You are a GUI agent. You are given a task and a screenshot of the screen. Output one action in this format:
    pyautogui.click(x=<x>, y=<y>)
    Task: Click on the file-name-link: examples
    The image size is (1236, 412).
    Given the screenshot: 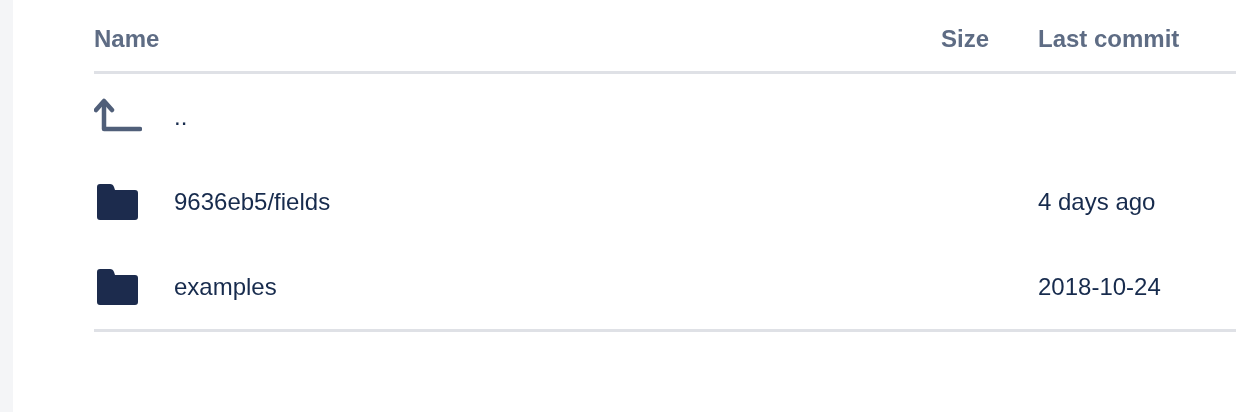 What is the action you would take?
    pyautogui.click(x=225, y=286)
    